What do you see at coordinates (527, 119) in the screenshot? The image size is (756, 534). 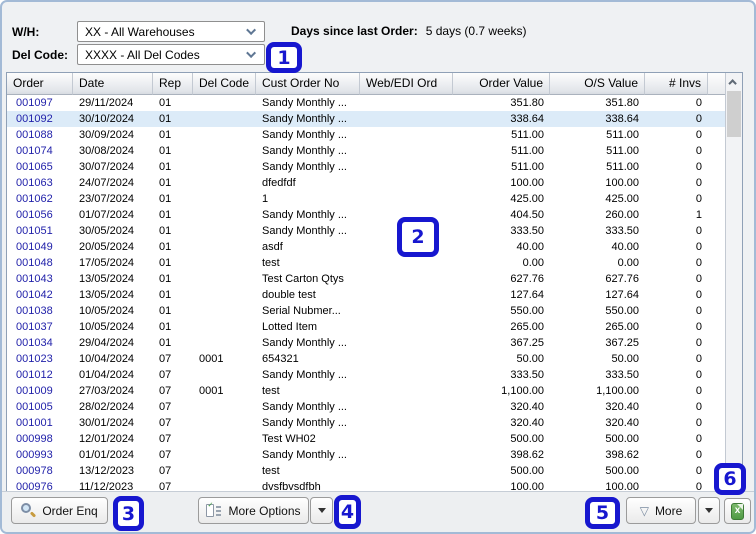 I see `cell-ordervalue: 338.64` at bounding box center [527, 119].